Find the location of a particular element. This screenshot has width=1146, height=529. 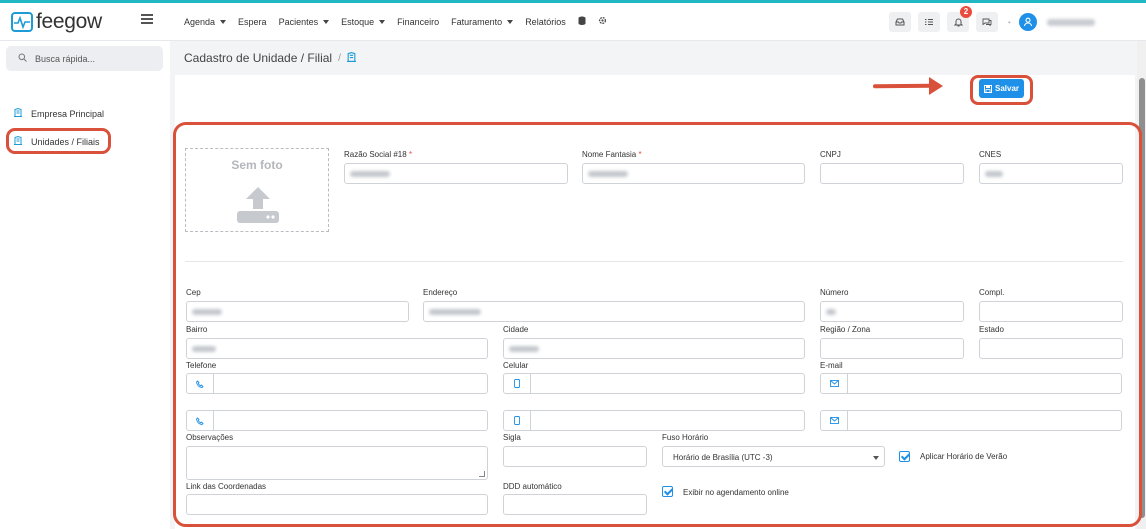

link-coordenadas-input is located at coordinates (337, 504).